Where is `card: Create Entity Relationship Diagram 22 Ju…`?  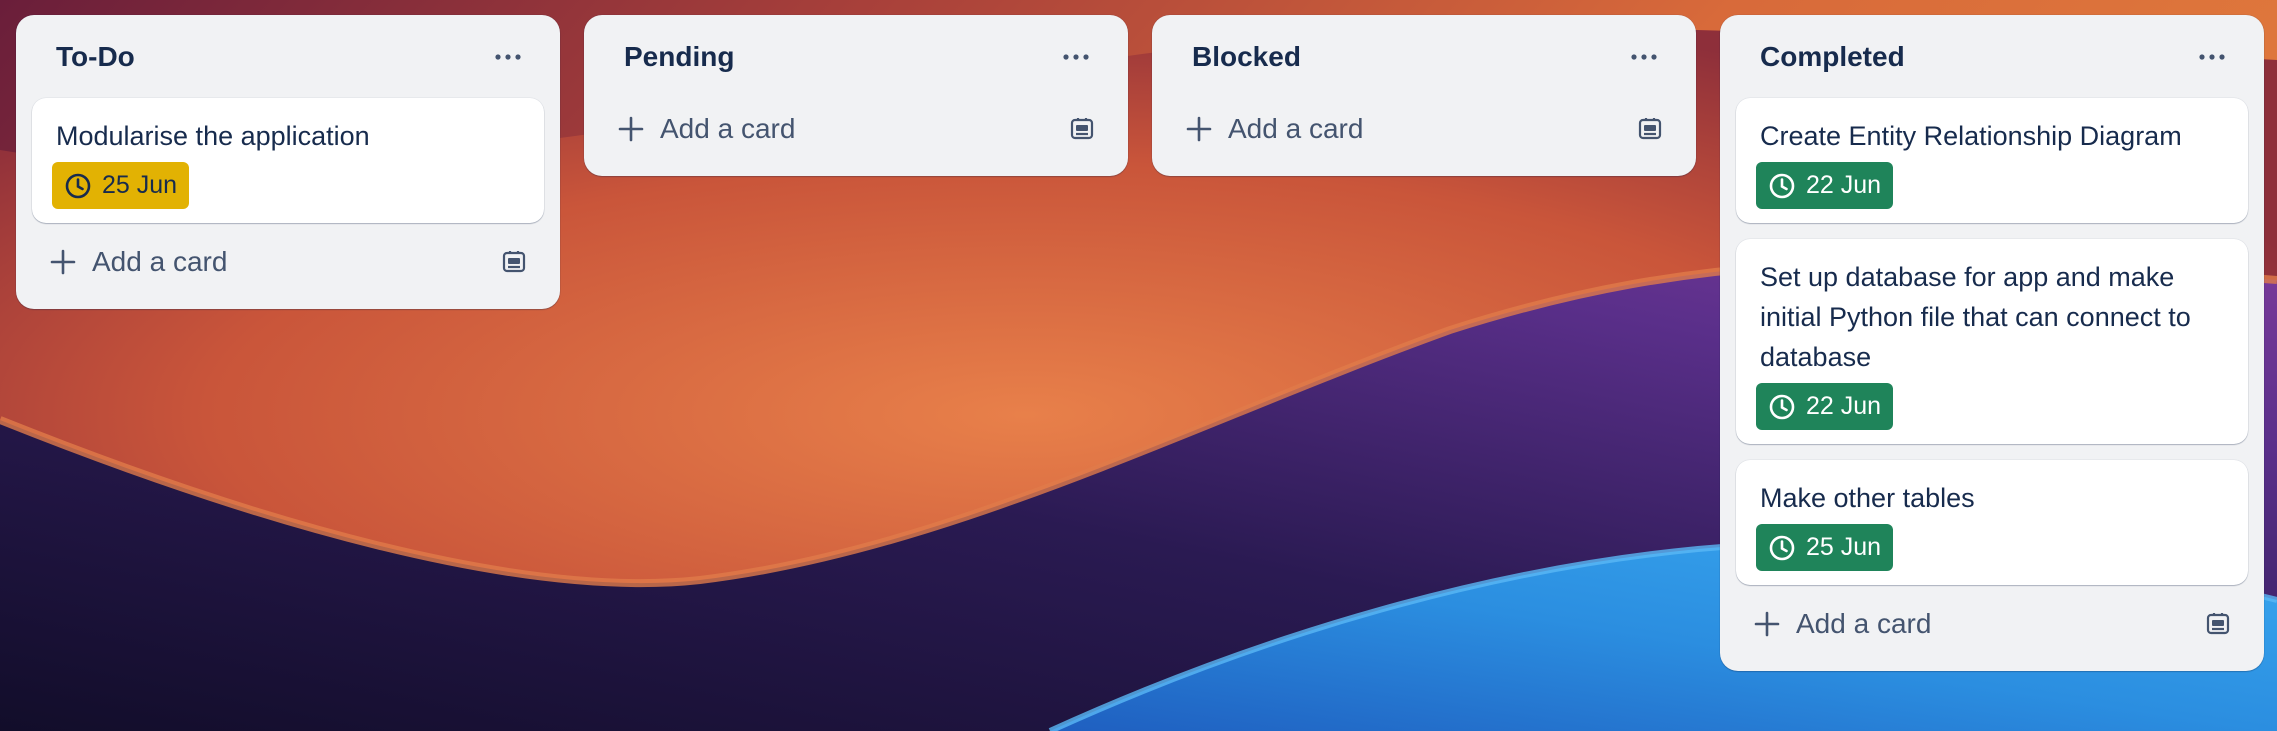
card: Create Entity Relationship Diagram 22 Ju… is located at coordinates (1992, 160).